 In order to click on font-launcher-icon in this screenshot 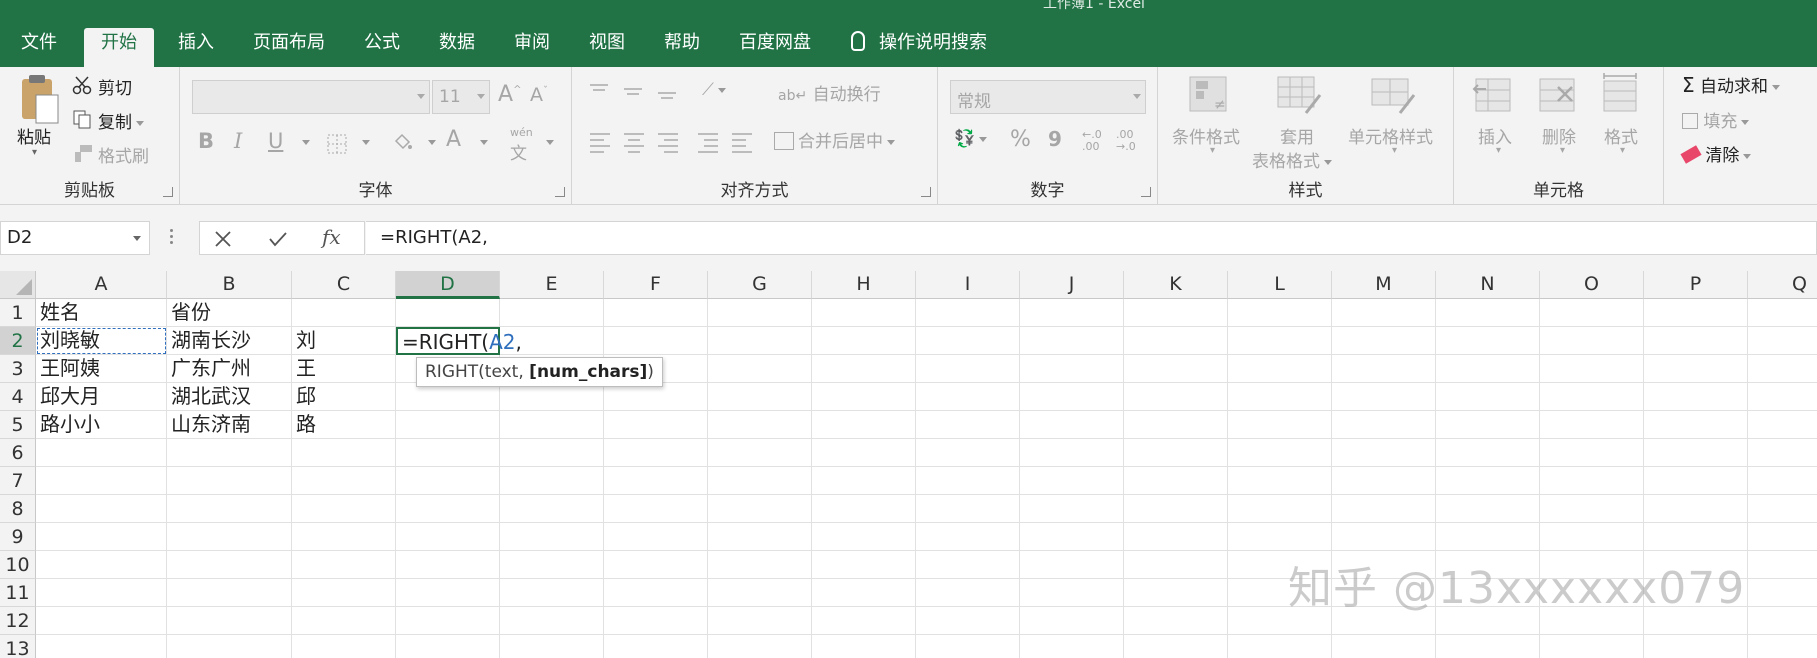, I will do `click(560, 192)`.